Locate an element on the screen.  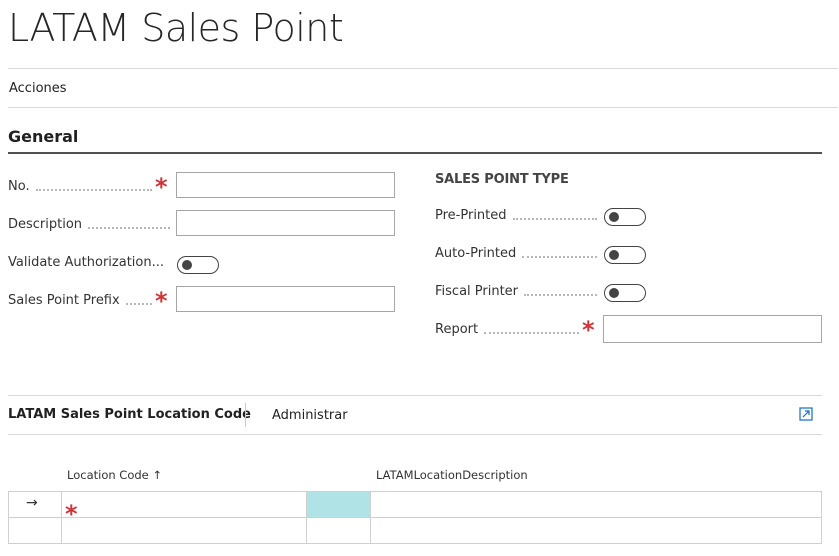
sales-point-prefix-label-text: Sales Point Prefix is located at coordinates (64, 300).